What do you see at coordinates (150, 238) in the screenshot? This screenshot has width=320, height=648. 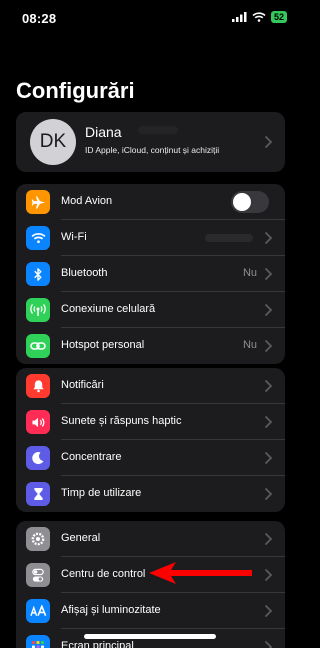 I see `row-wifi: Wi-Fi` at bounding box center [150, 238].